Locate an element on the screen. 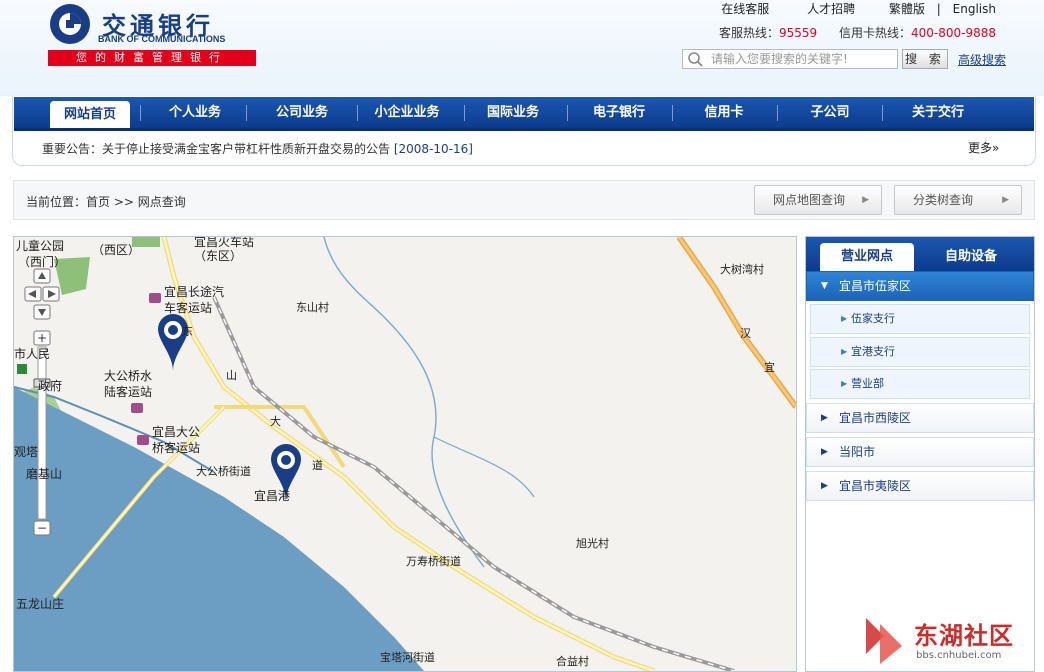  map-label: 磨基山 is located at coordinates (44, 474).